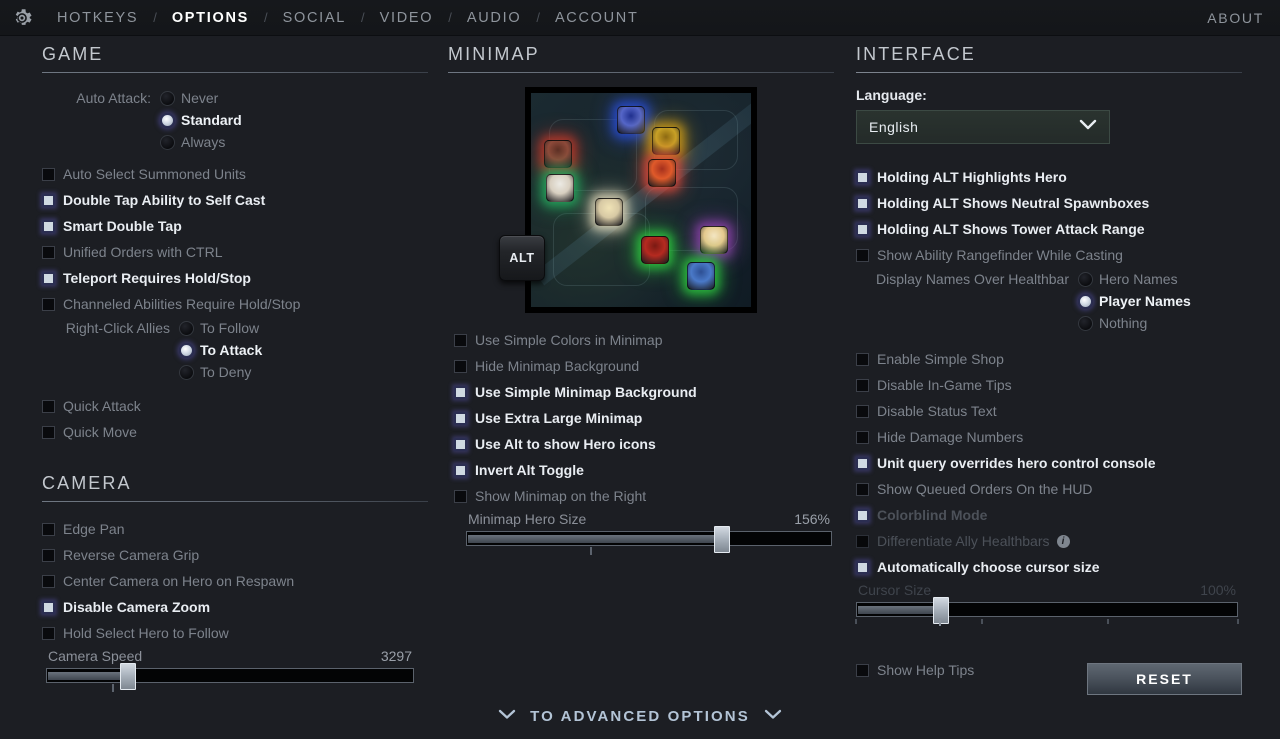  I want to click on nav-item-options: OPTIONS, so click(210, 18).